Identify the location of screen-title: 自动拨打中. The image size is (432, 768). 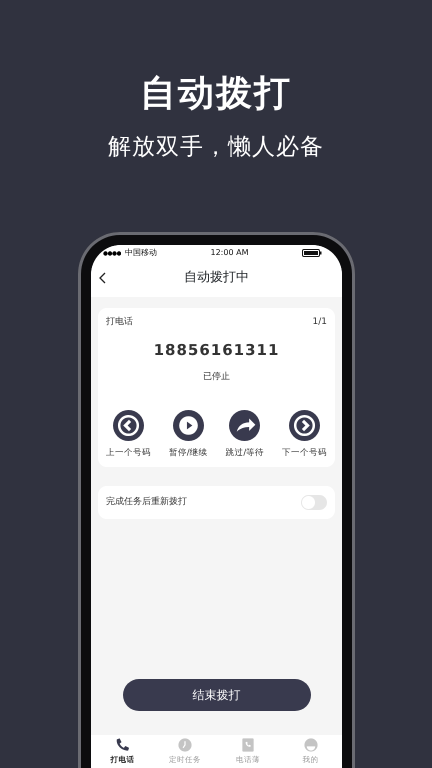
(216, 278).